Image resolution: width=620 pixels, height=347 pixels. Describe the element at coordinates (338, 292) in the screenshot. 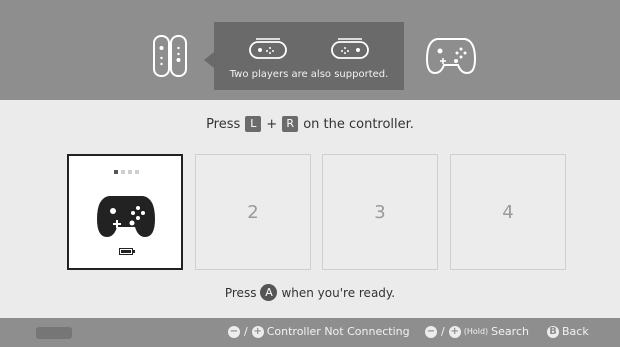

I see `ready-suffix: when you're ready.` at that location.